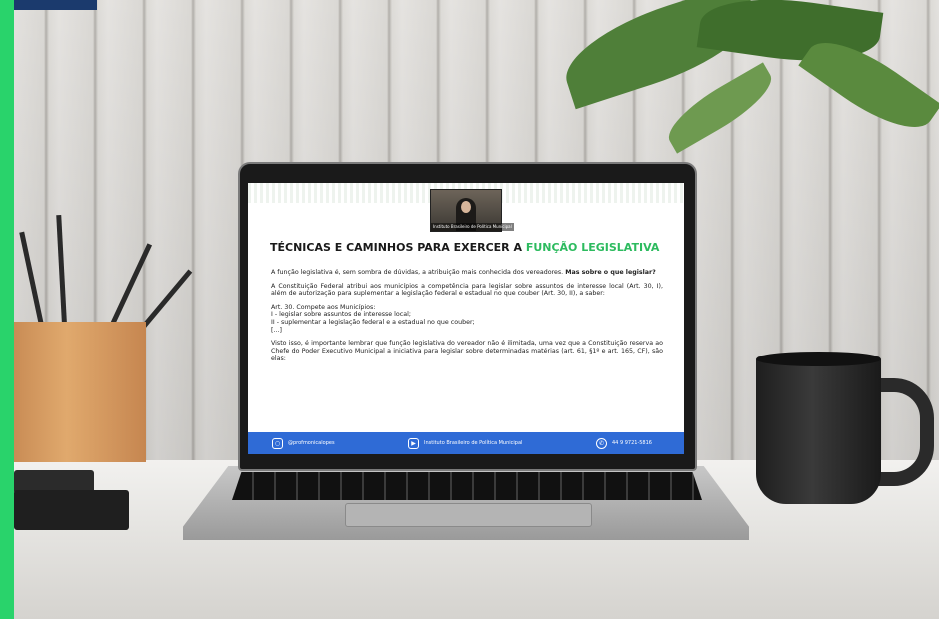 This screenshot has height=619, width=939. What do you see at coordinates (55, 5) in the screenshot?
I see `top-left-tab` at bounding box center [55, 5].